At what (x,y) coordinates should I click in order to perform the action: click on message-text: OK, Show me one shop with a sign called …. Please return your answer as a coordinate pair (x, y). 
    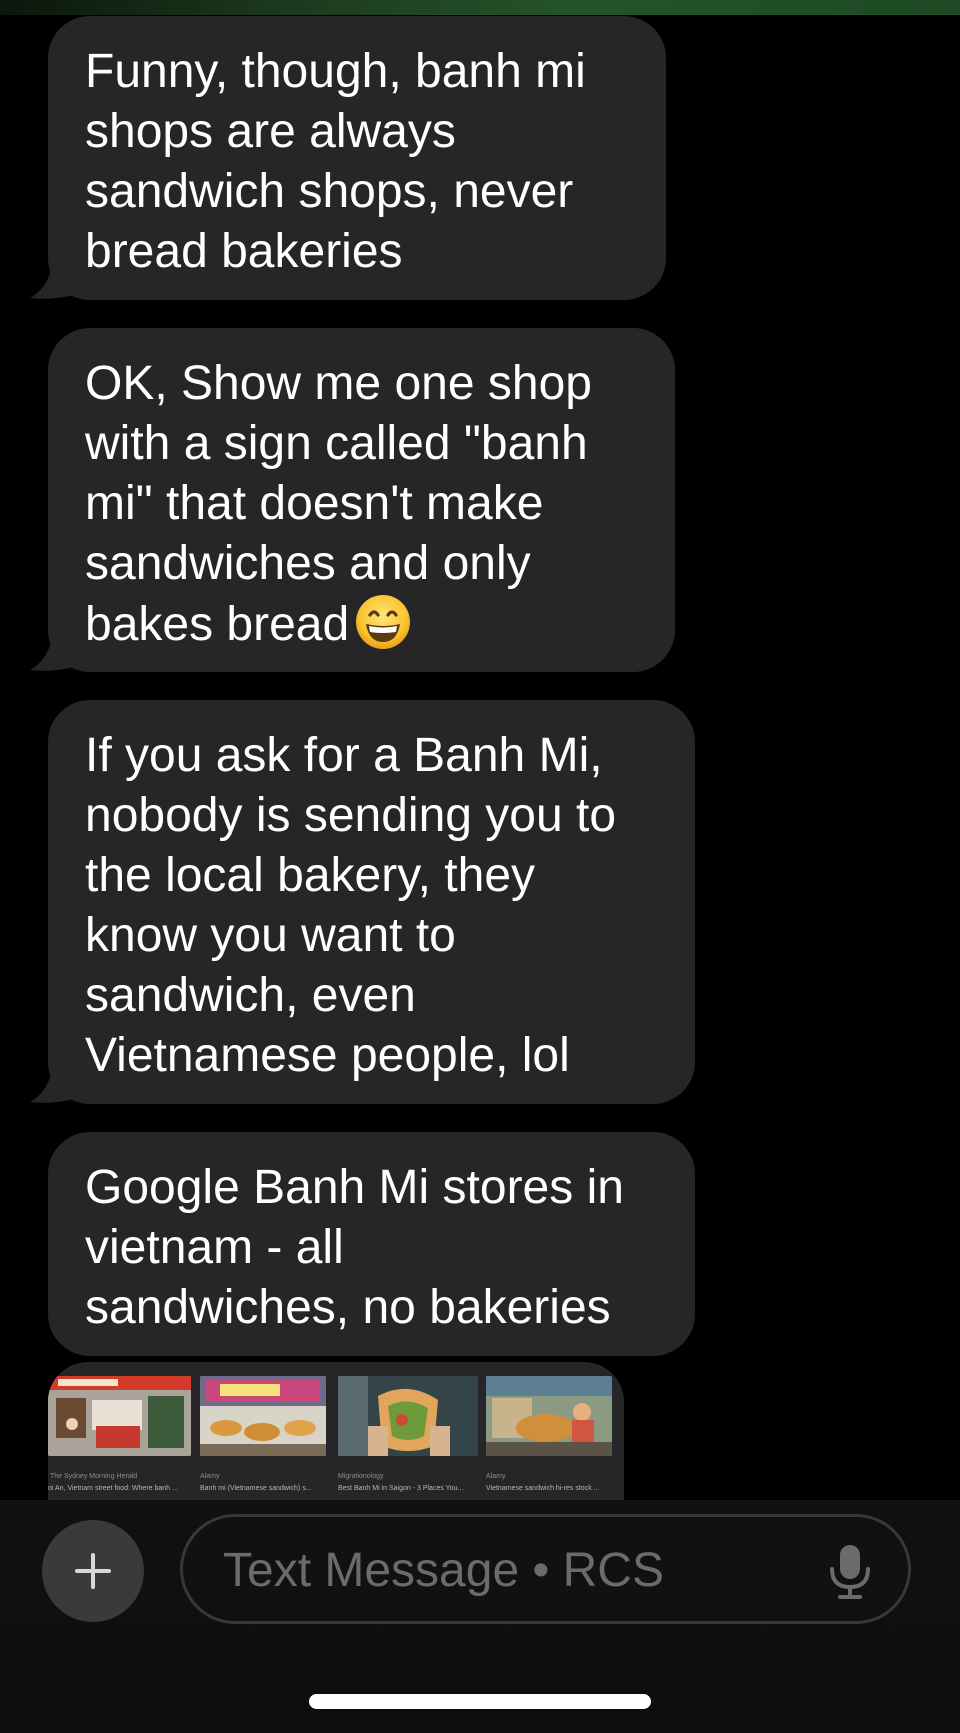
    Looking at the image, I should click on (338, 504).